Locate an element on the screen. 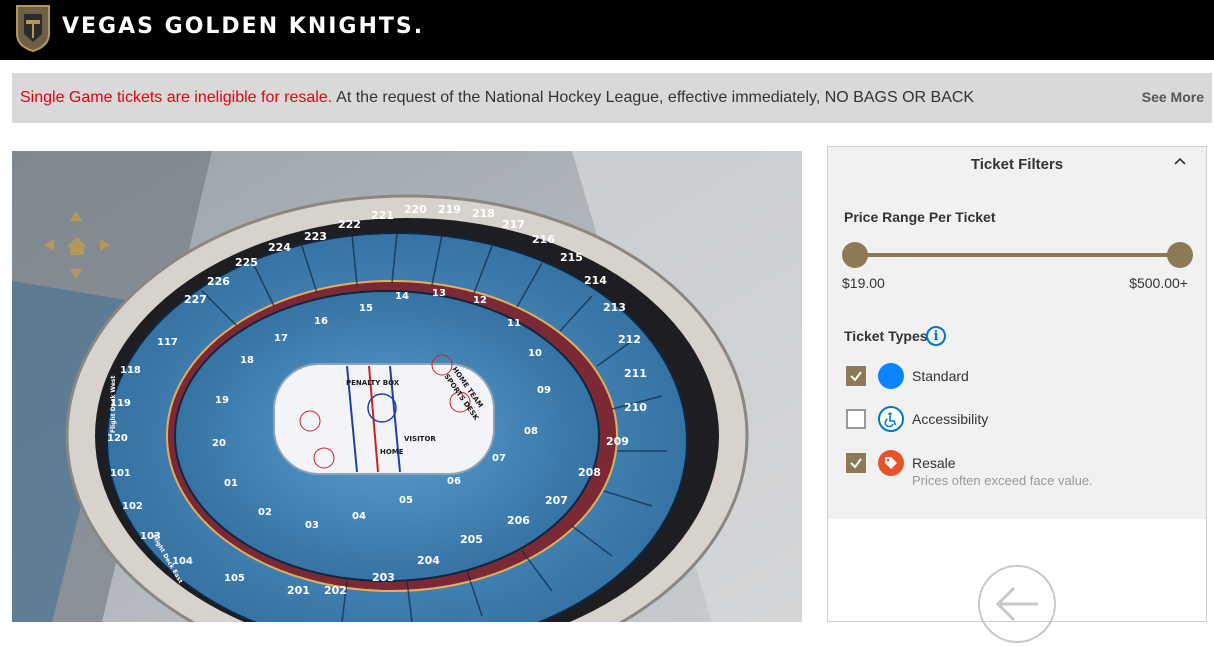 The image size is (1214, 646). section-205: 205 is located at coordinates (471, 539).